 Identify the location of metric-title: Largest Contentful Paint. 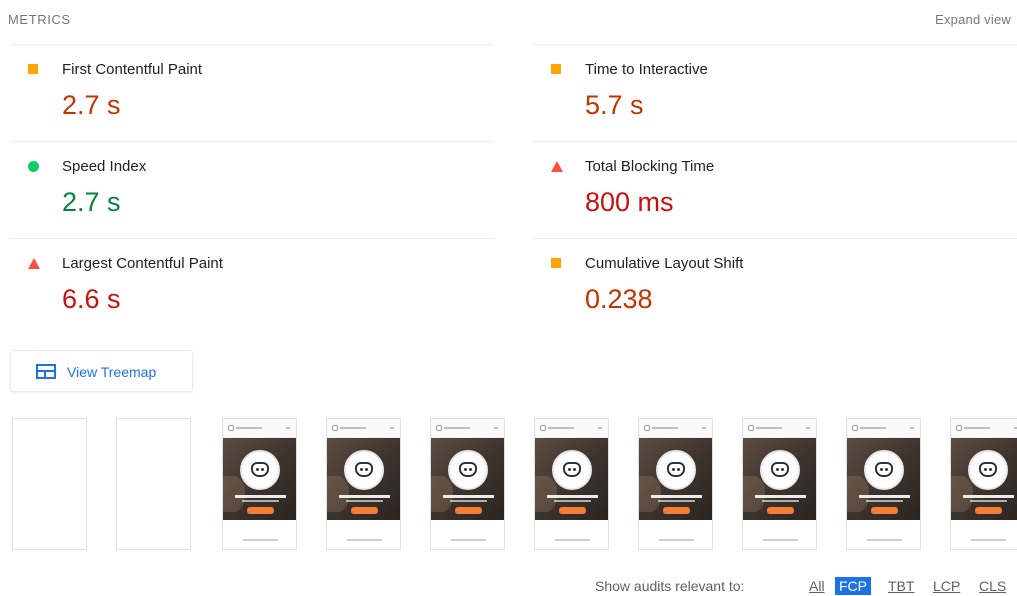
(142, 263).